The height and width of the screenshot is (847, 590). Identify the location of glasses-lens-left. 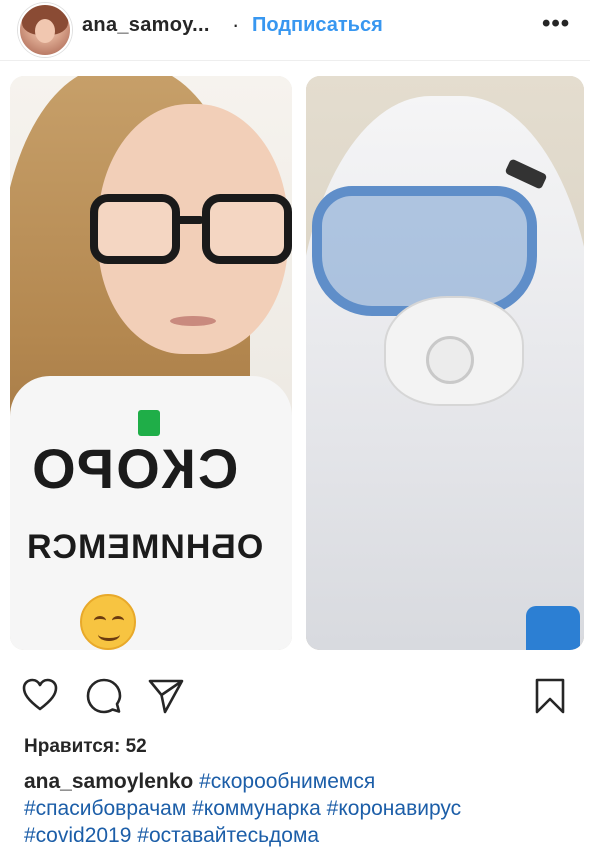
(135, 229).